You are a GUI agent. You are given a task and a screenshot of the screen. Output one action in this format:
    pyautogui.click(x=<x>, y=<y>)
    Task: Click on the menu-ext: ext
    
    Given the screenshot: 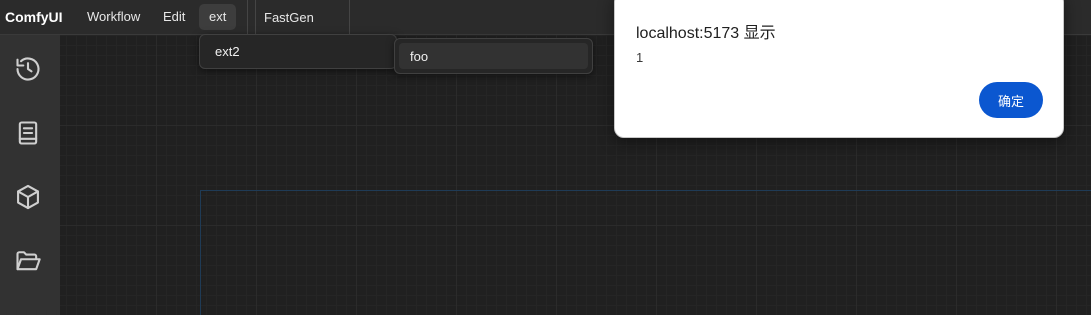 What is the action you would take?
    pyautogui.click(x=218, y=17)
    